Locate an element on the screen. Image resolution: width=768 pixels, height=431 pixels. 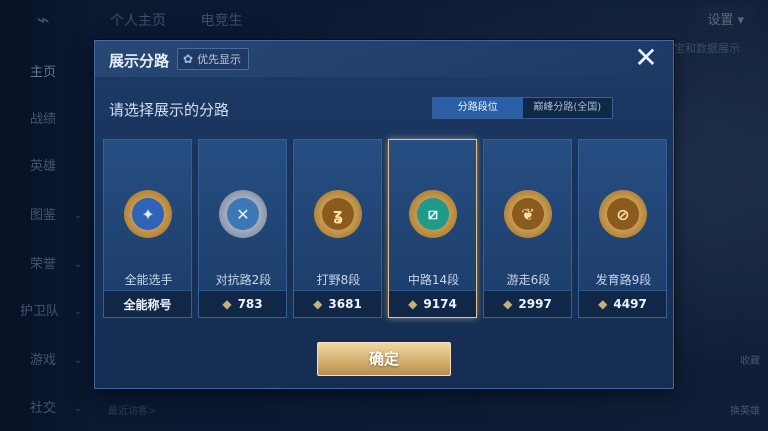
card-name: 游走6段 is located at coordinates (528, 280).